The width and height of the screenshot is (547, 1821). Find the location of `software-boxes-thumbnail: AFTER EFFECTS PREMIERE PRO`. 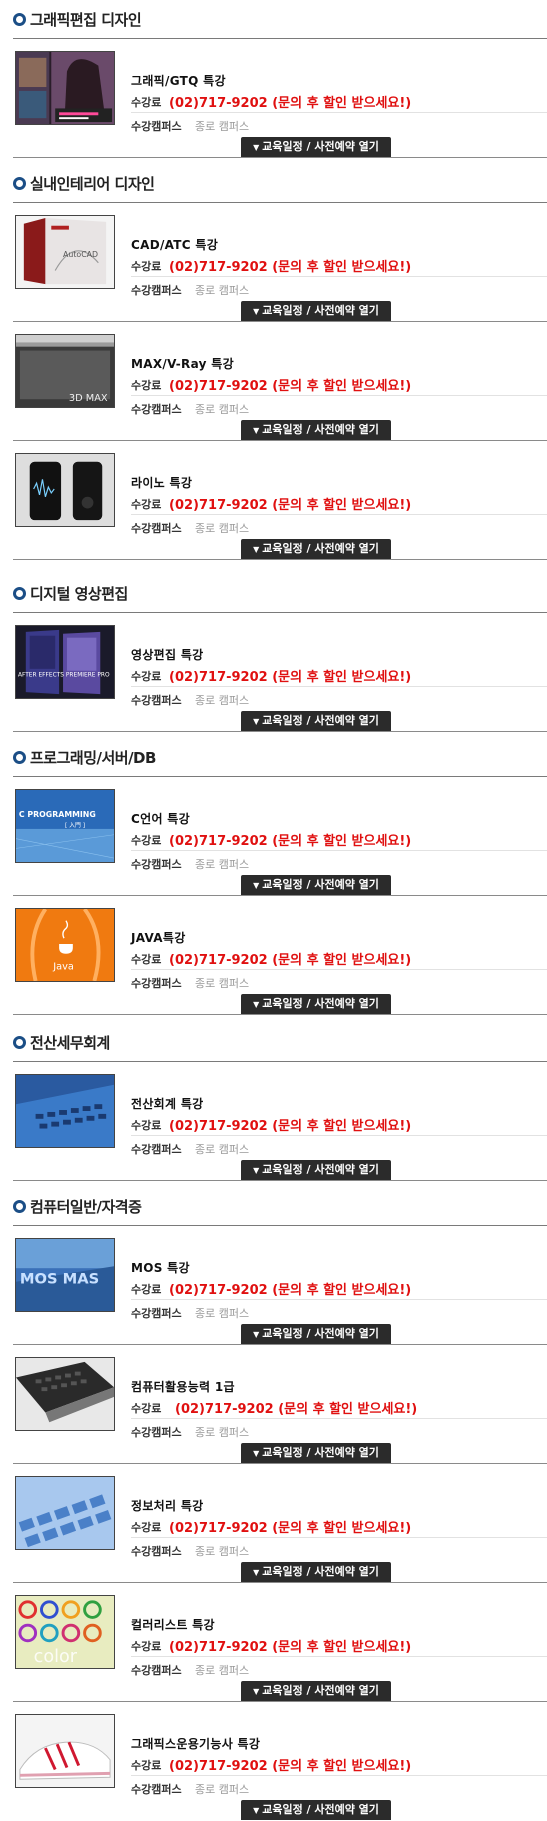

software-boxes-thumbnail: AFTER EFFECTS PREMIERE PRO is located at coordinates (65, 662).